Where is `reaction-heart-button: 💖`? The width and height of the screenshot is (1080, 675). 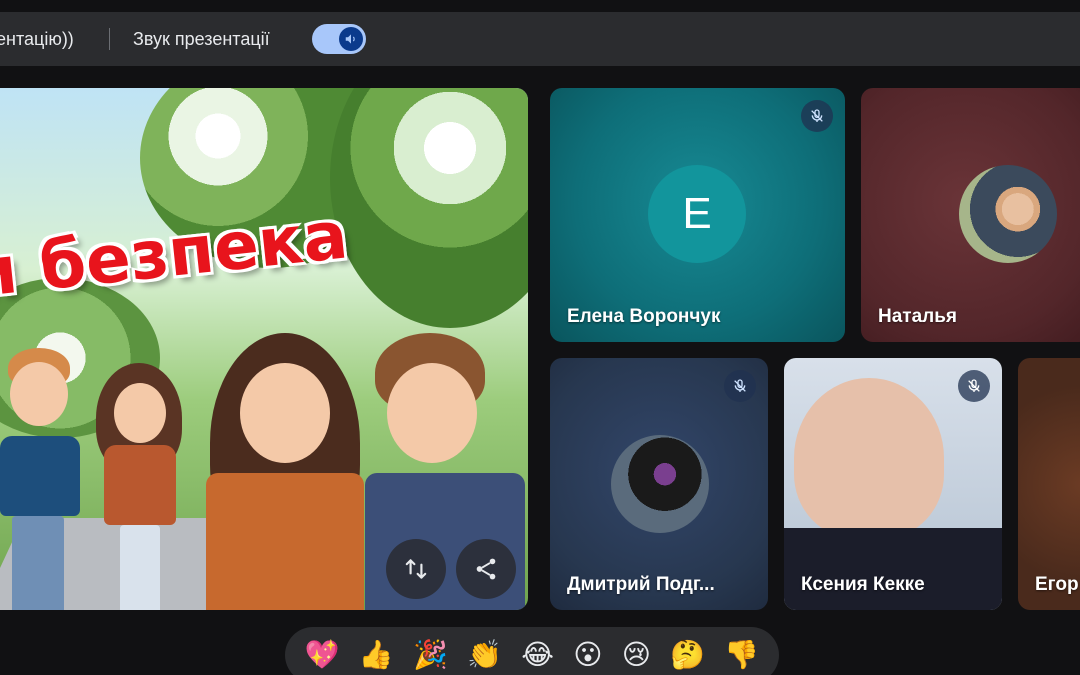
reaction-heart-button: 💖 is located at coordinates (322, 655).